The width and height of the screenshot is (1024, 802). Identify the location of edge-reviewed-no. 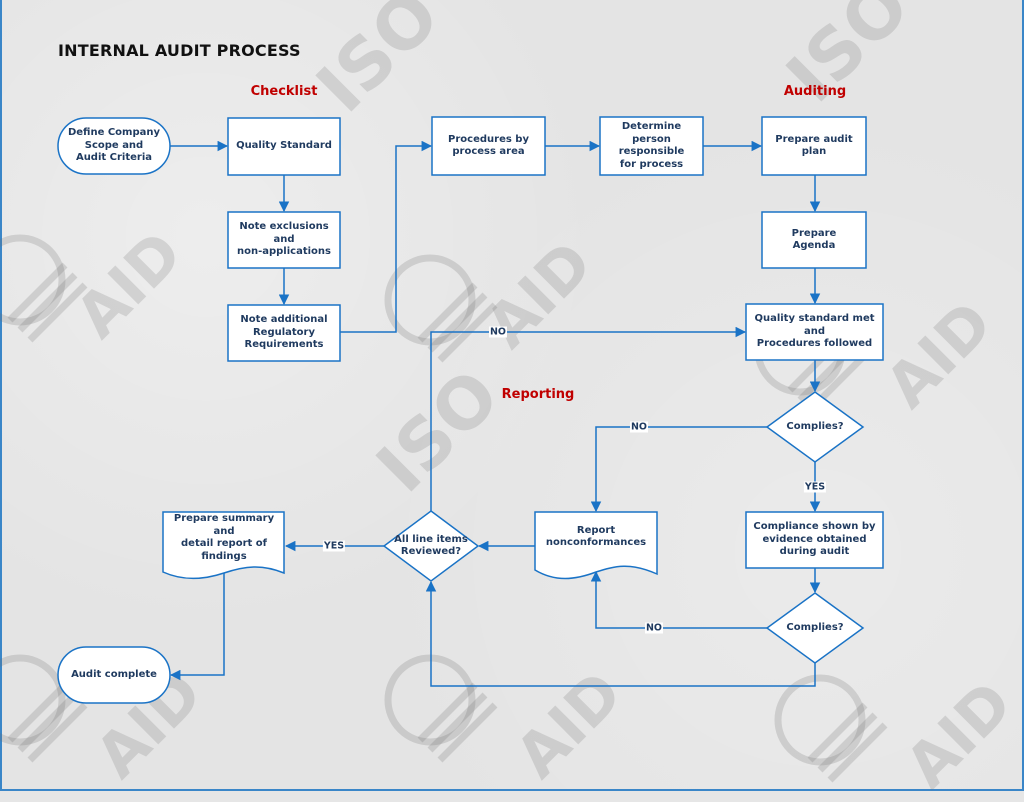
(588, 418).